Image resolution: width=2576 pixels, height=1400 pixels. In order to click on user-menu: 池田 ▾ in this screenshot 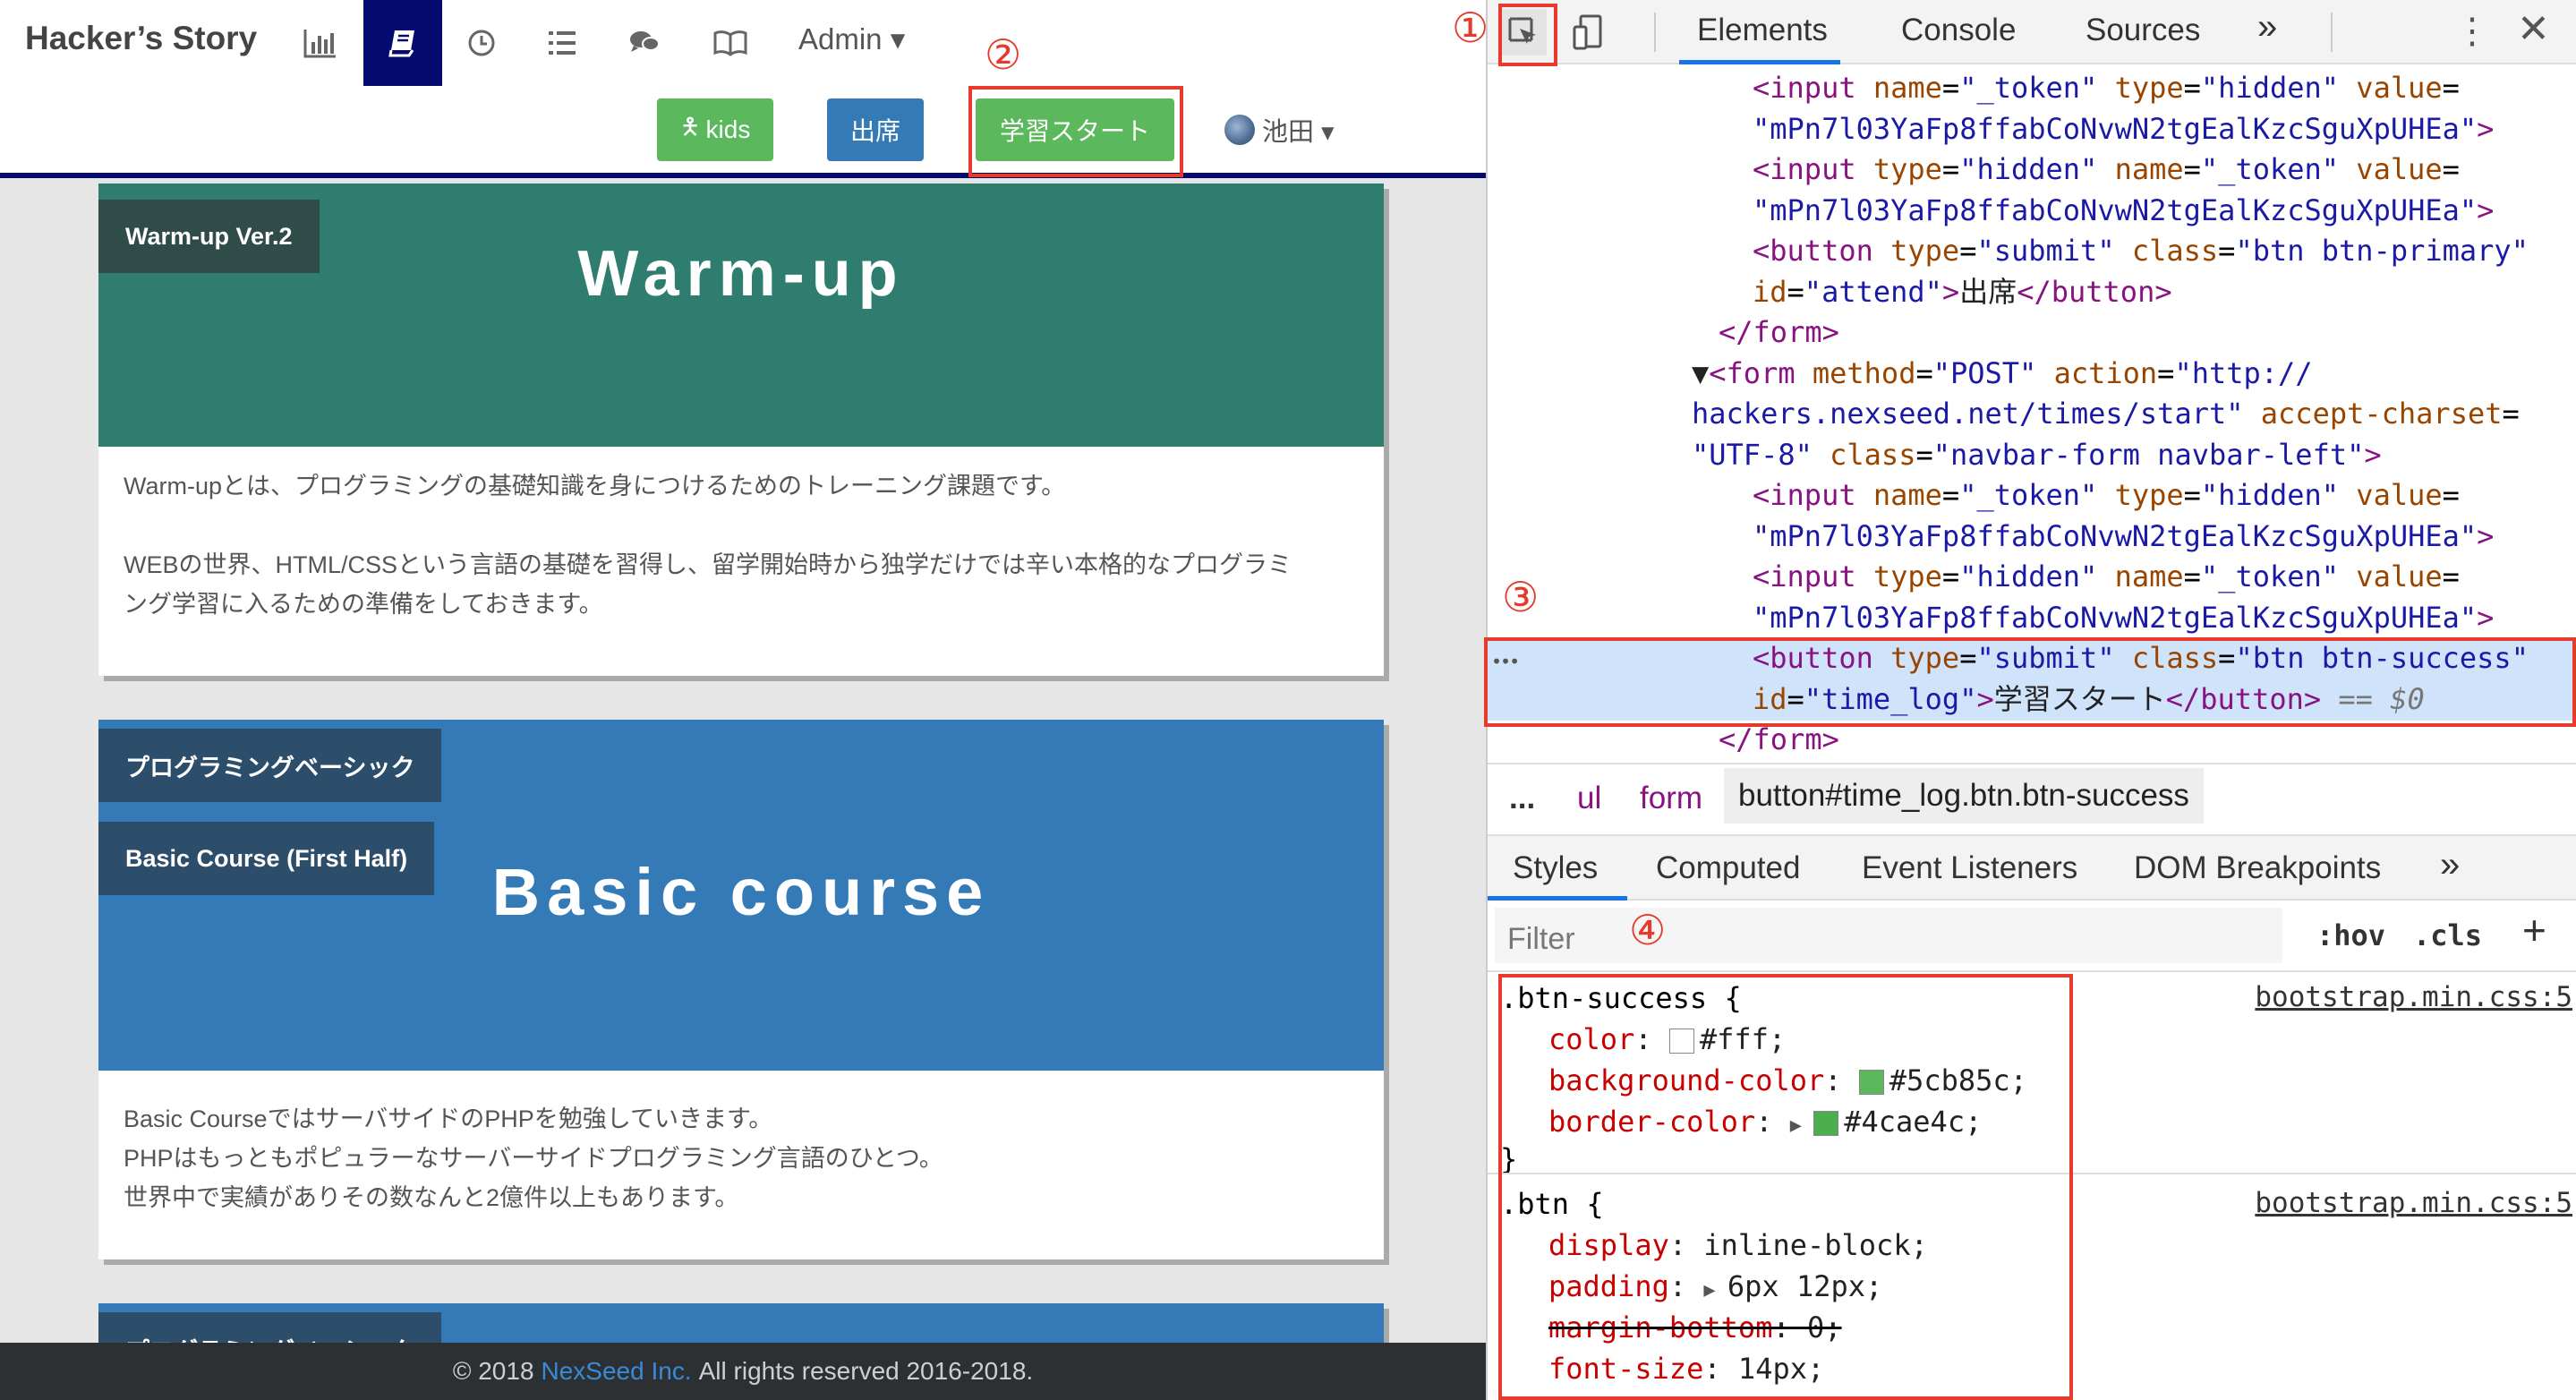, I will do `click(1279, 130)`.